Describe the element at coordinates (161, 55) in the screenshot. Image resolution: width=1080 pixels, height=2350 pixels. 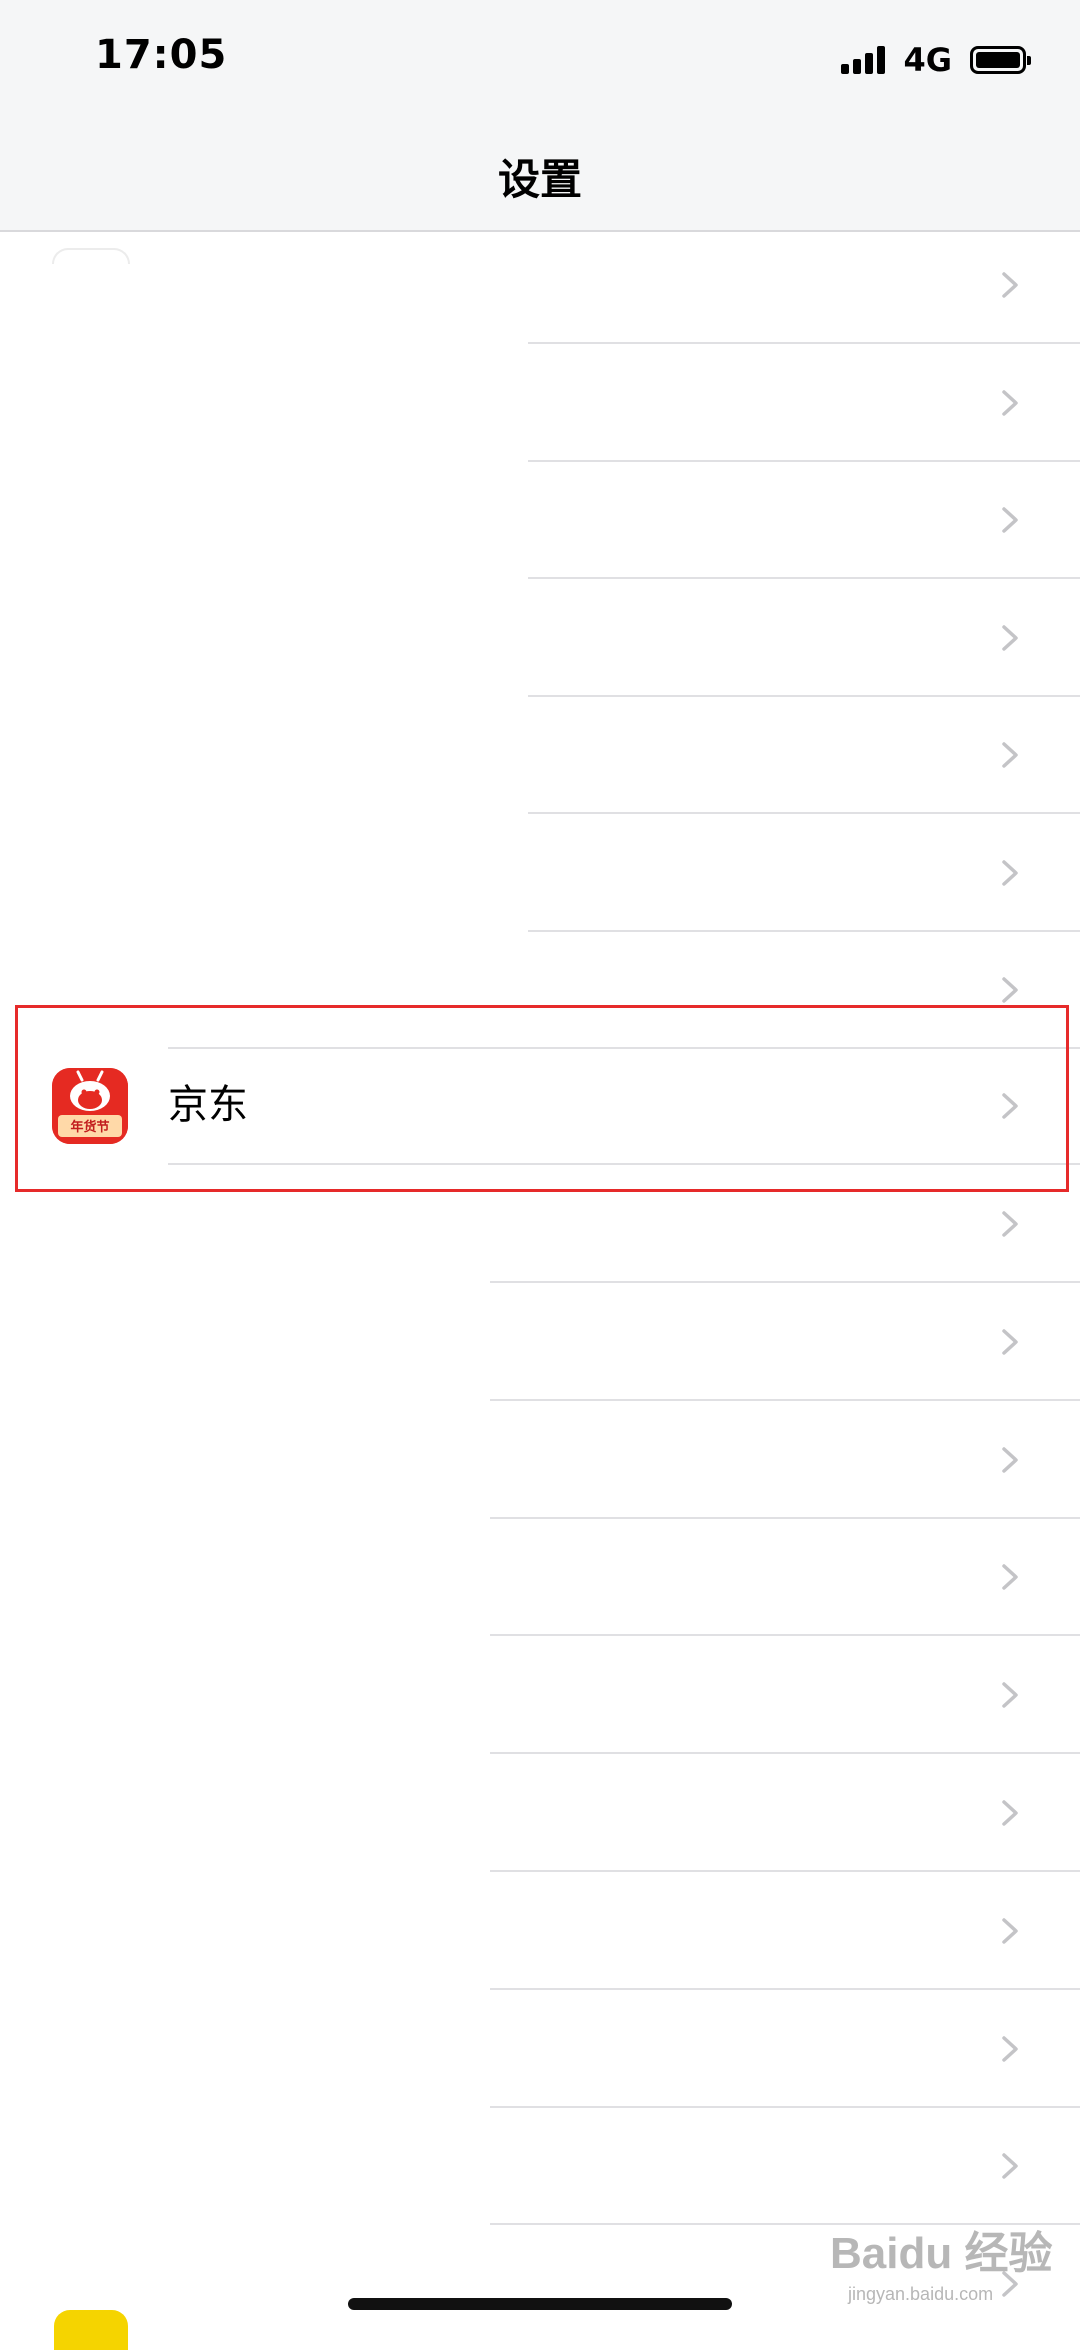
I see `status-time: 17:05` at that location.